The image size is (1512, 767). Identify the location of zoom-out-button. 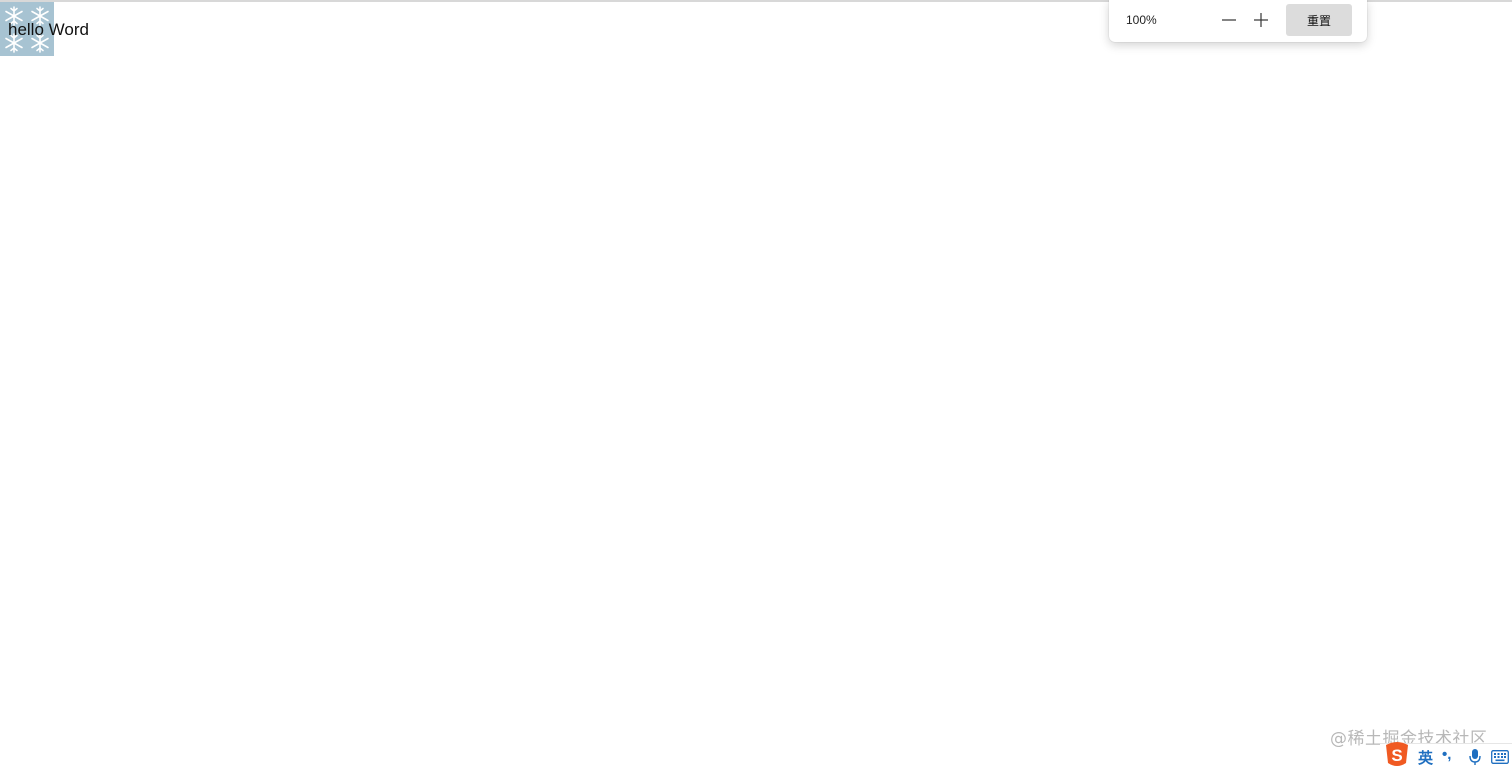
(1229, 20).